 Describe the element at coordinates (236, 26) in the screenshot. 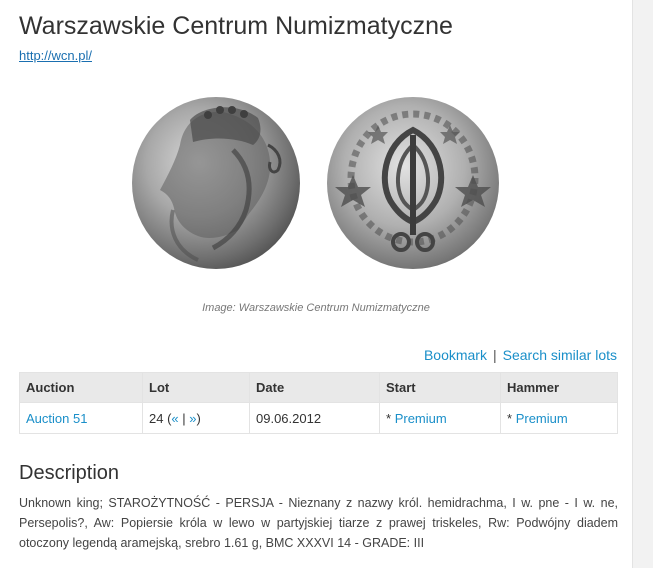

I see `page-title: Warszawskie Centrum Numizmatyczne` at that location.